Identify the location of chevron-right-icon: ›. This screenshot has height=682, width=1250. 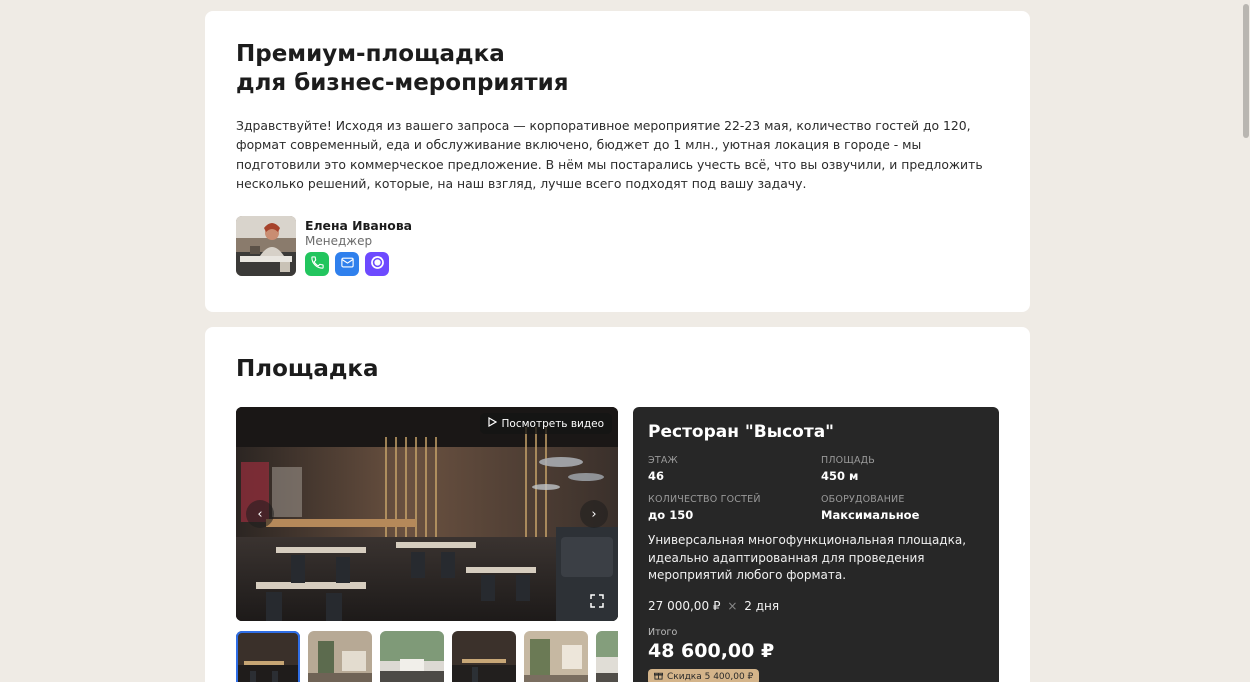
(594, 514).